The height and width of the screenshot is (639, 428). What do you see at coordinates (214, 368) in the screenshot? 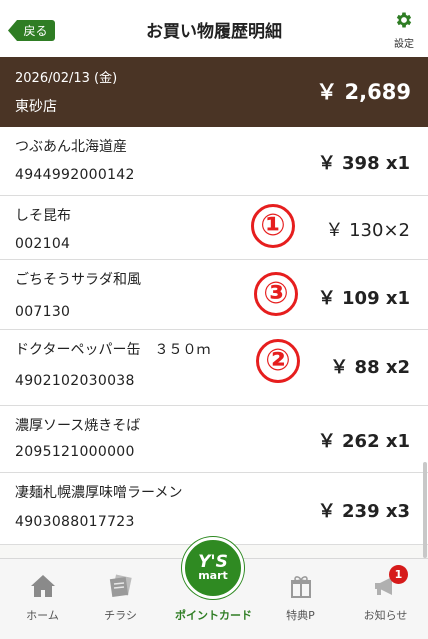
I see `list-item: ドクターペッパー缶 ３５０ｍ 4902102030038 ② ￥ 88 x2` at bounding box center [214, 368].